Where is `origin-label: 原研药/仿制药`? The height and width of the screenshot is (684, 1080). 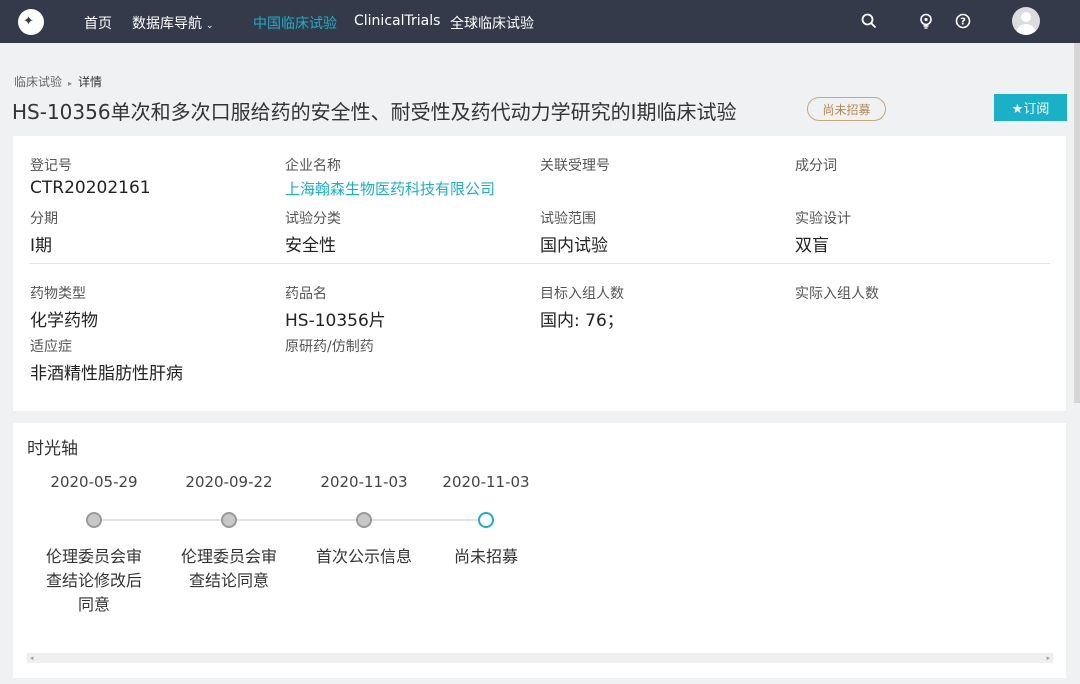
origin-label: 原研药/仿制药 is located at coordinates (329, 347).